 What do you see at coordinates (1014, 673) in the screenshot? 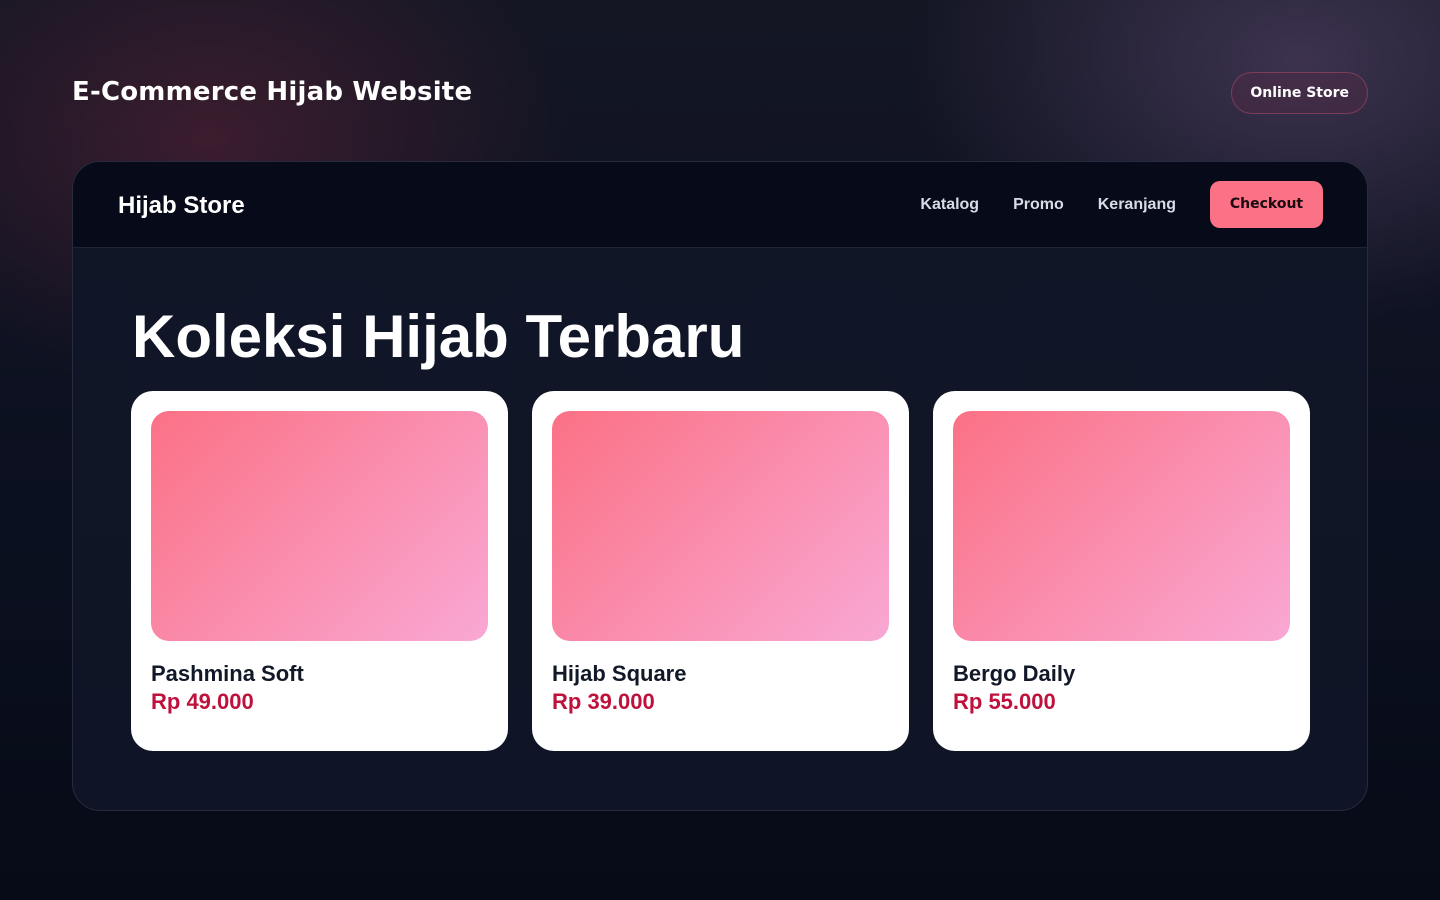
I see `product-name: Bergo Daily` at bounding box center [1014, 673].